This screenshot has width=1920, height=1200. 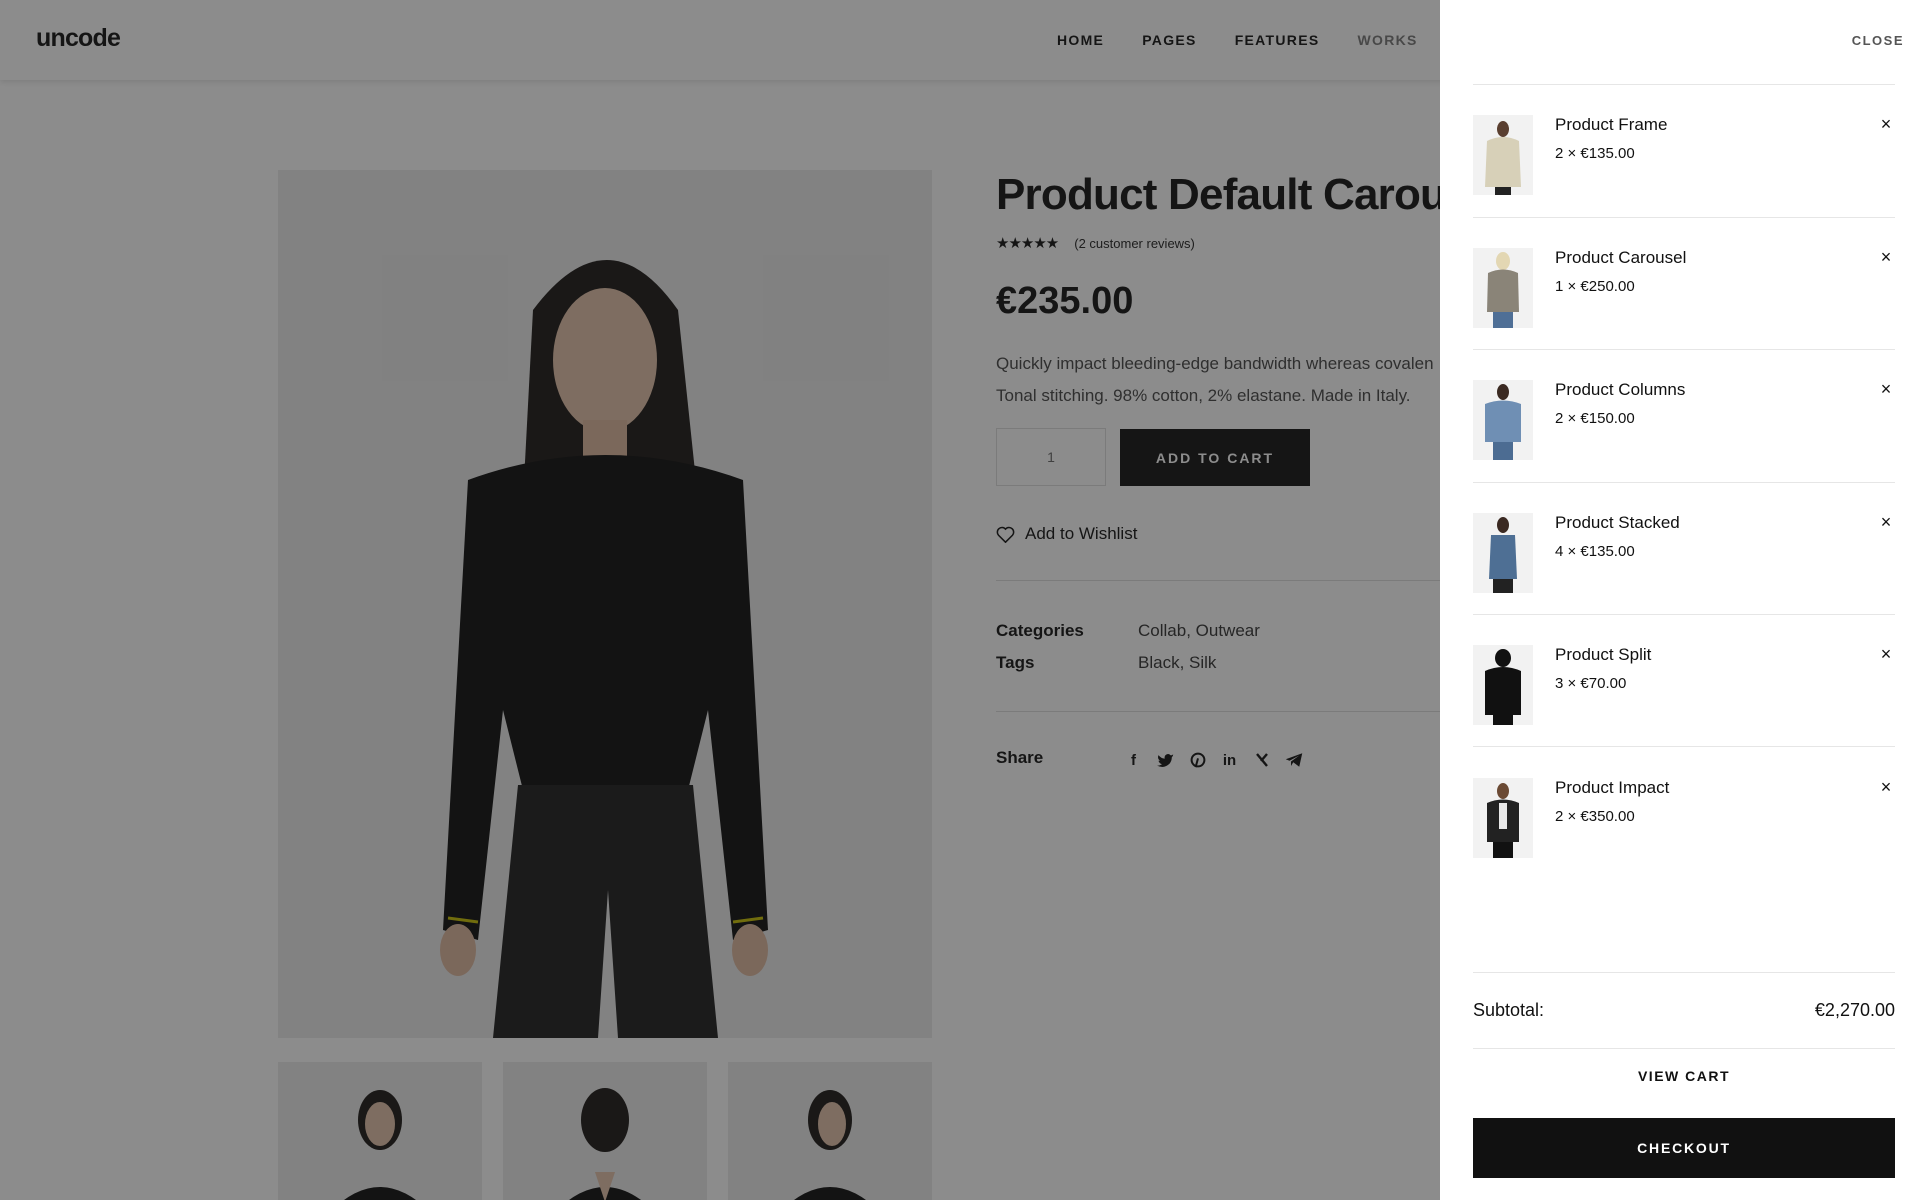 I want to click on close-button: CLOSE, so click(x=1878, y=40).